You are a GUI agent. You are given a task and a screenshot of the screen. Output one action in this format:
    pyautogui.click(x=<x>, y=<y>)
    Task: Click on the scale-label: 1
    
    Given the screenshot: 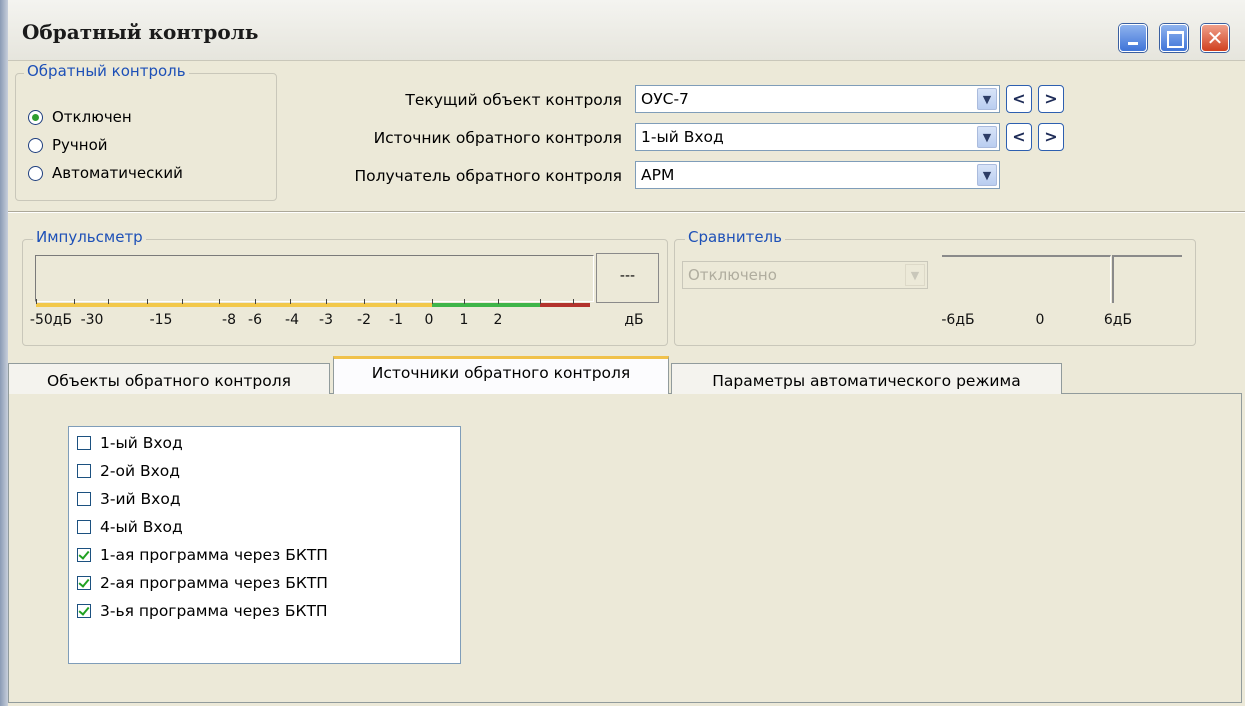 What is the action you would take?
    pyautogui.click(x=464, y=320)
    